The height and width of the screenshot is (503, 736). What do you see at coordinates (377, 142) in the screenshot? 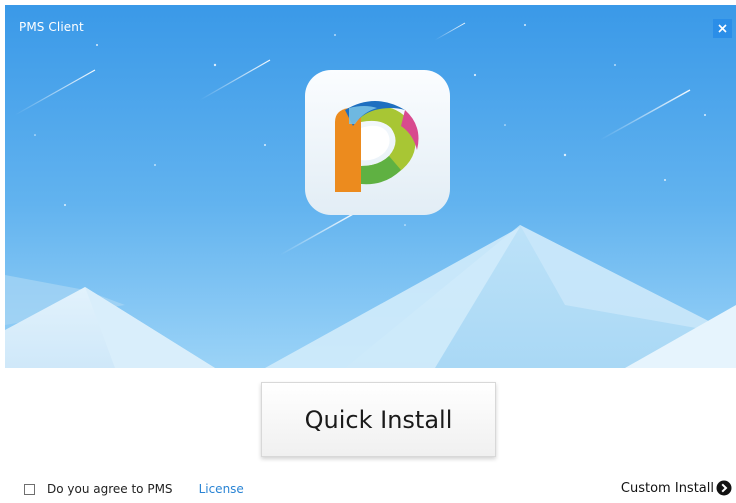
I see `pms-logo-icon` at bounding box center [377, 142].